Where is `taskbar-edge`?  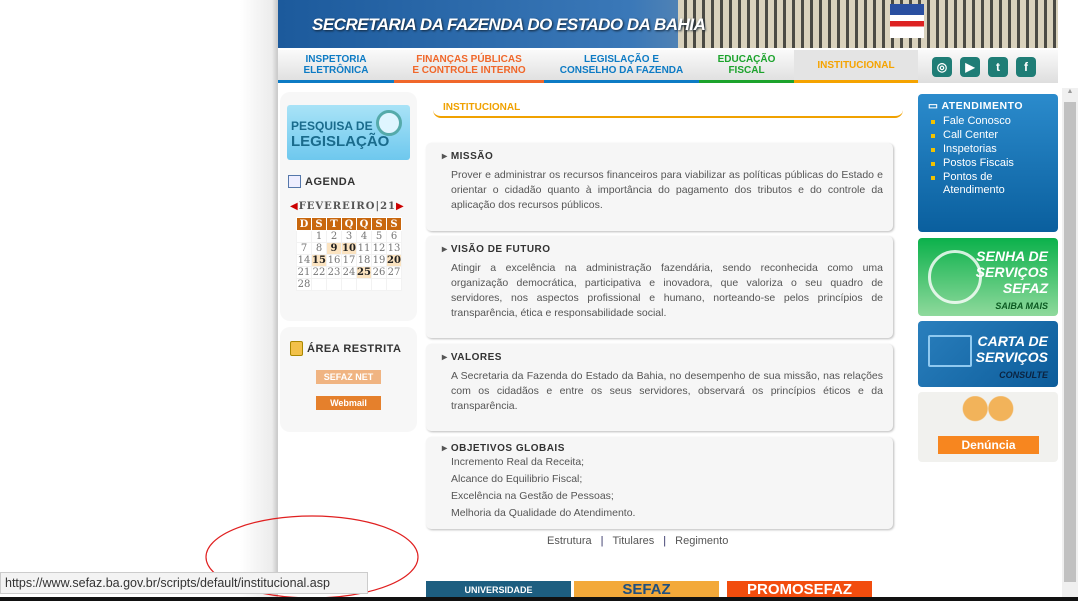
taskbar-edge is located at coordinates (539, 599).